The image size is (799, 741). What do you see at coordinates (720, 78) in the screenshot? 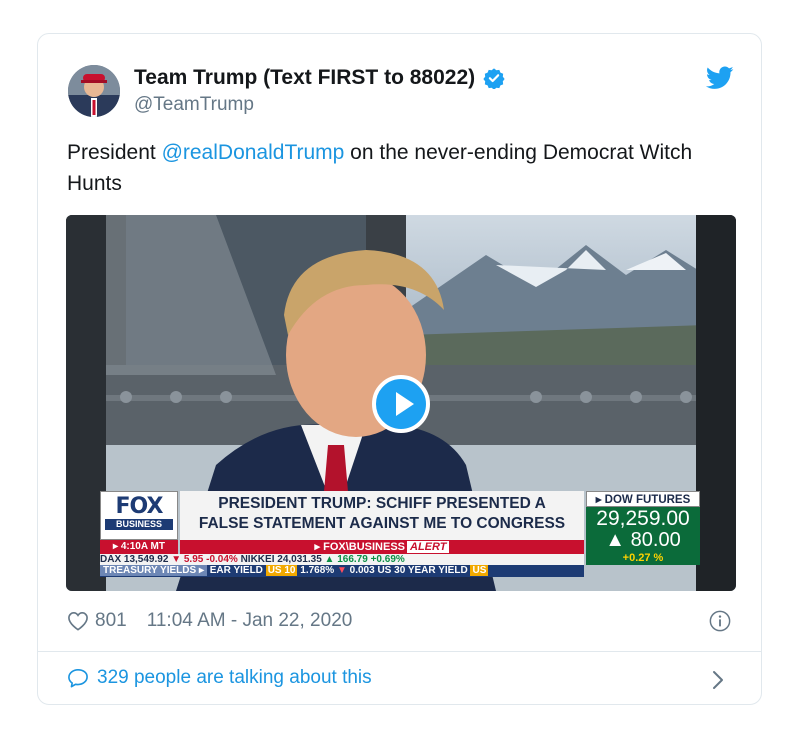
I see `twitter-bird-icon` at bounding box center [720, 78].